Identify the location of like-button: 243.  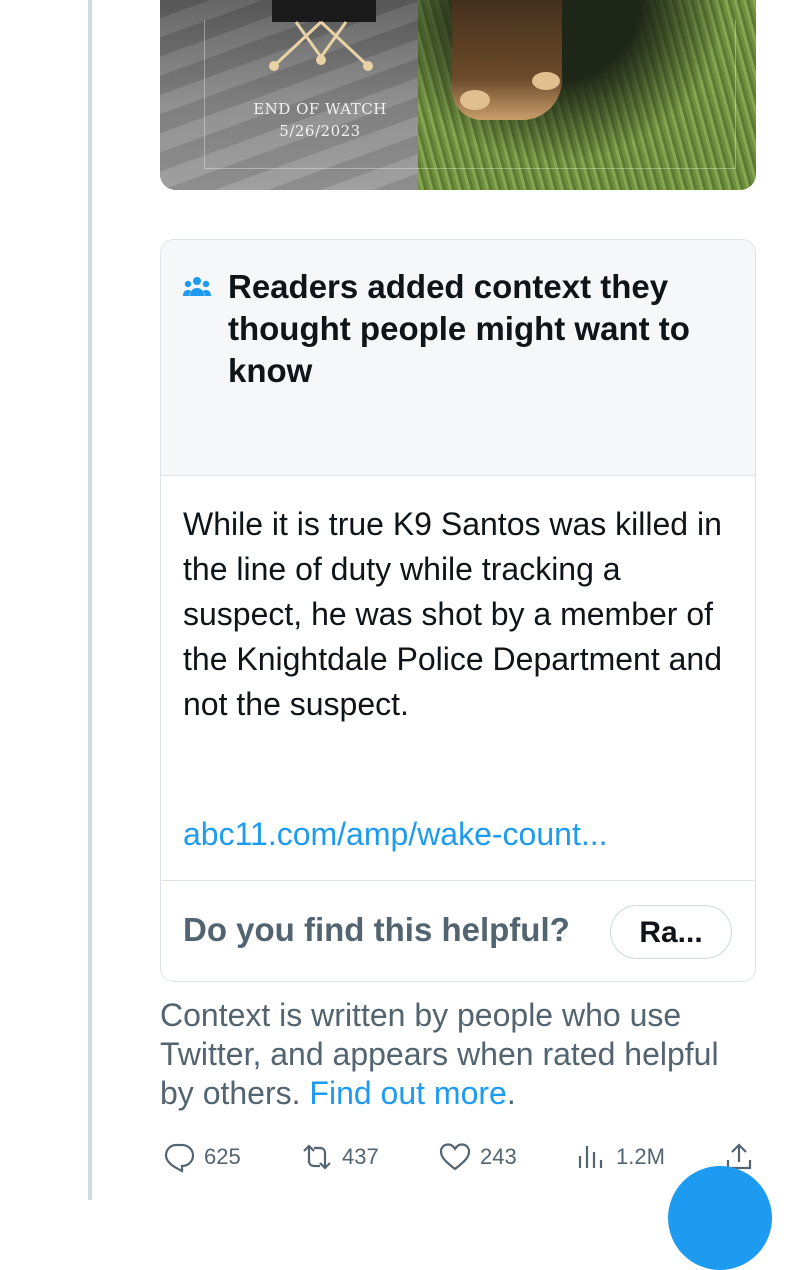
(477, 1157).